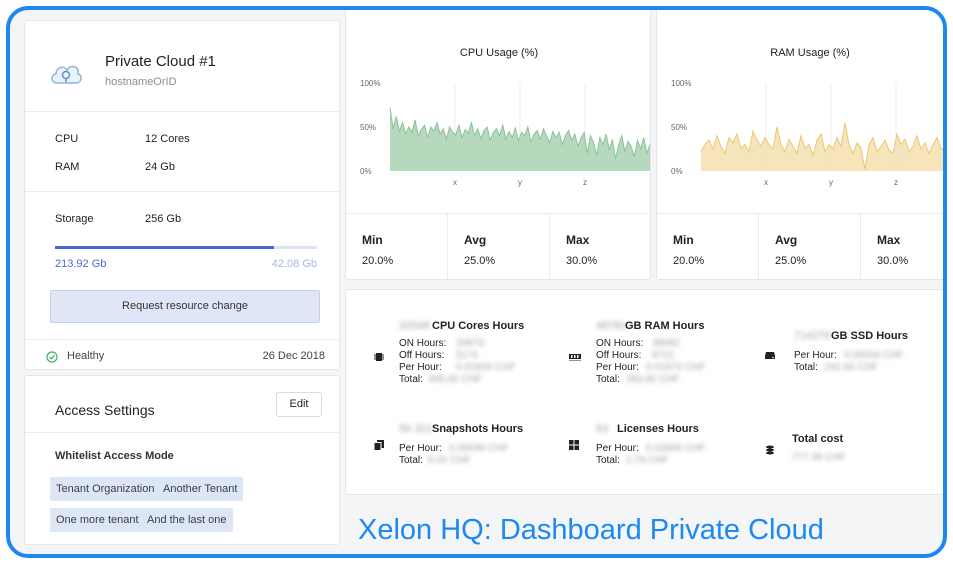  I want to click on usage-row-value: 9721, so click(663, 355).